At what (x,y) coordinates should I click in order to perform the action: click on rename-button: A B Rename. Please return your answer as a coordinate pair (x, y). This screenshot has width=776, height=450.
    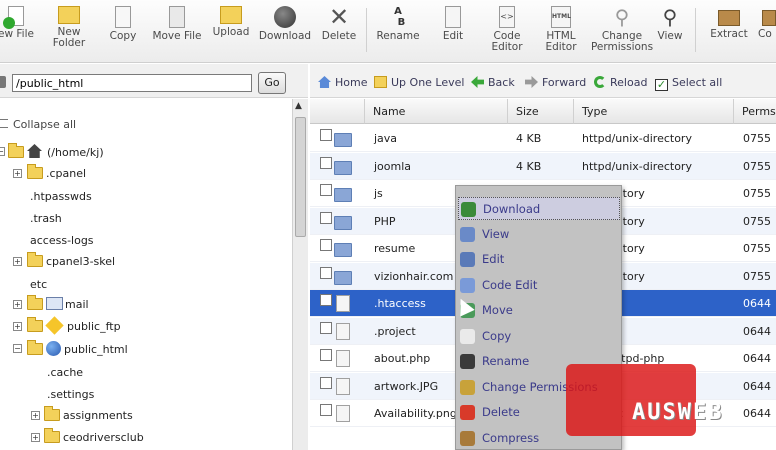
    Looking at the image, I should click on (398, 24).